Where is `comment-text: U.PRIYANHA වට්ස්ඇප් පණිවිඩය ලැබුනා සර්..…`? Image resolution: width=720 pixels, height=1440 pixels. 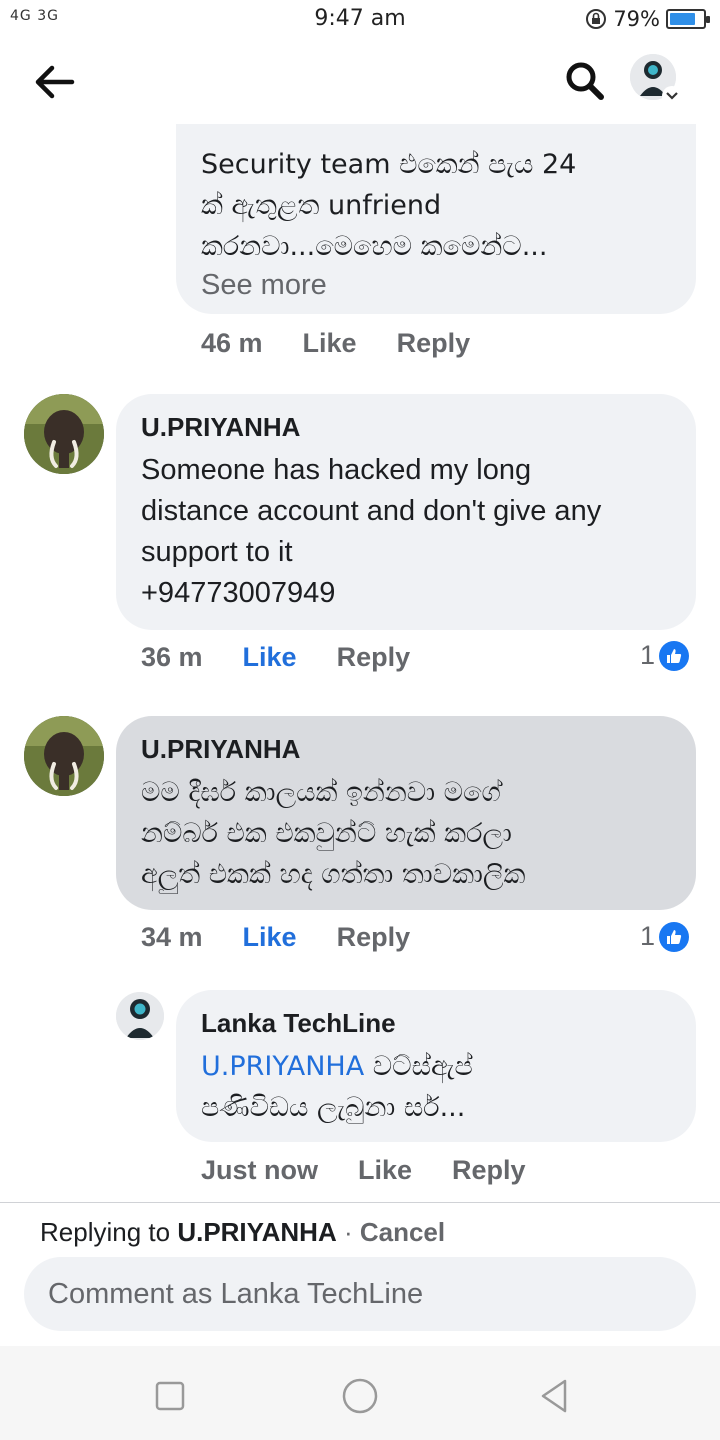 comment-text: U.PRIYANHA වට්ස්ඇප් පණිවිඩය ලැබුනා සර්..… is located at coordinates (337, 1087).